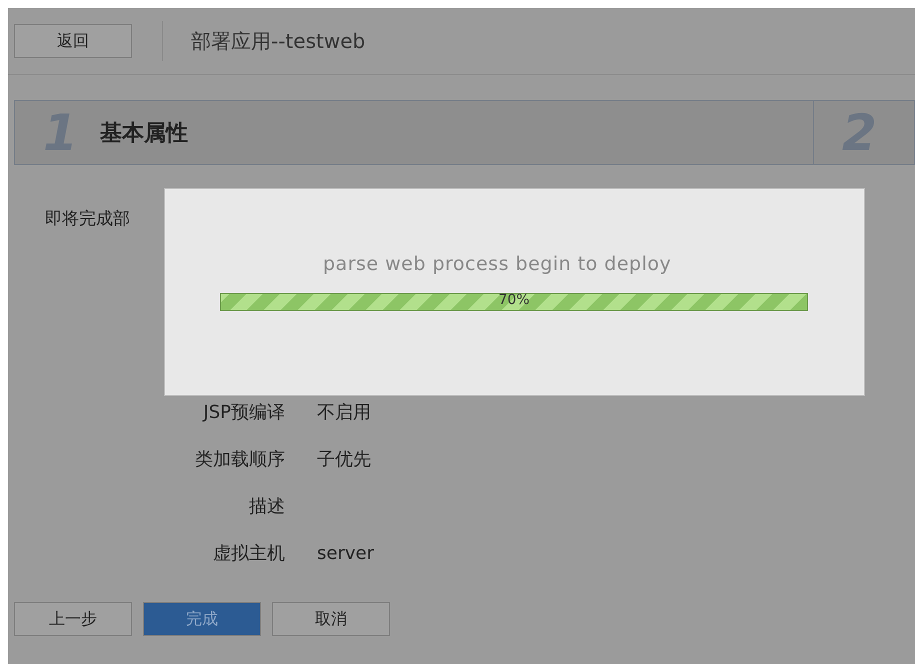  I want to click on field-value: 子优先, so click(344, 460).